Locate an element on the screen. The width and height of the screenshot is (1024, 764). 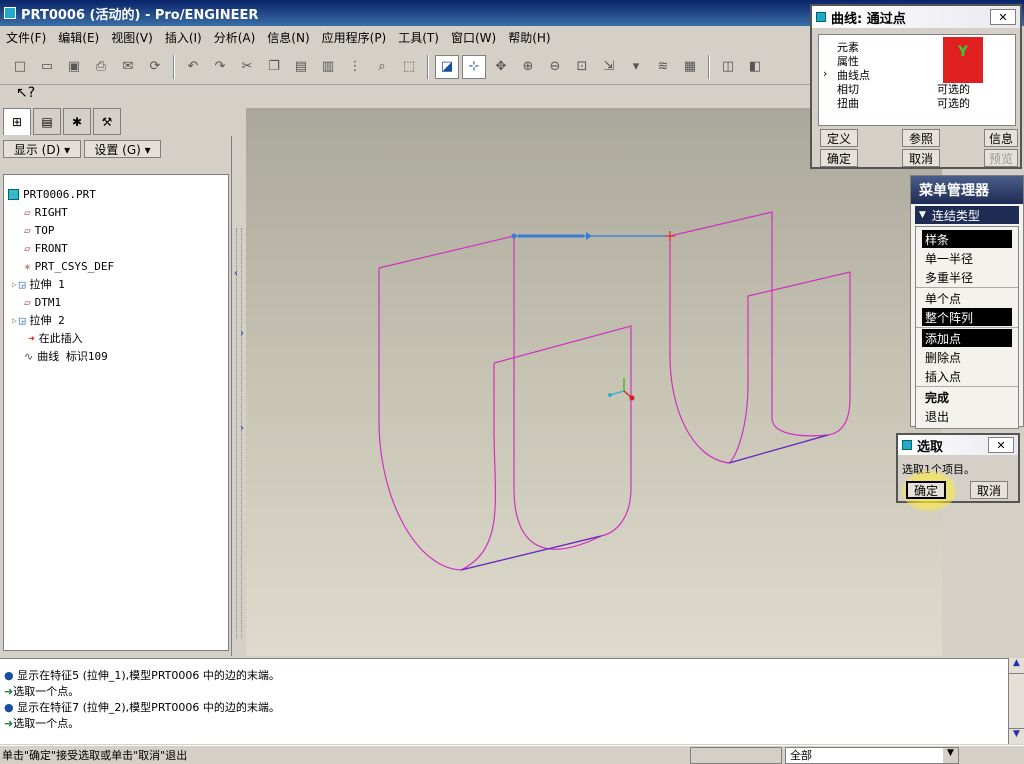
element-row: 相切 可选的 is located at coordinates (917, 88).